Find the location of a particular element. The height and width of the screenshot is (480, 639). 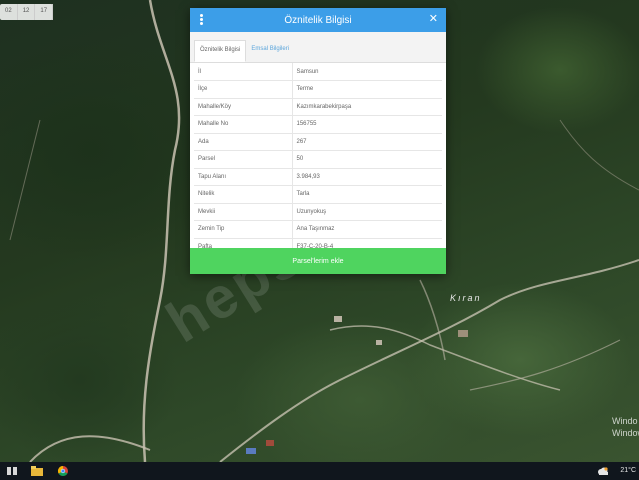

row-value: Terme is located at coordinates (367, 89).